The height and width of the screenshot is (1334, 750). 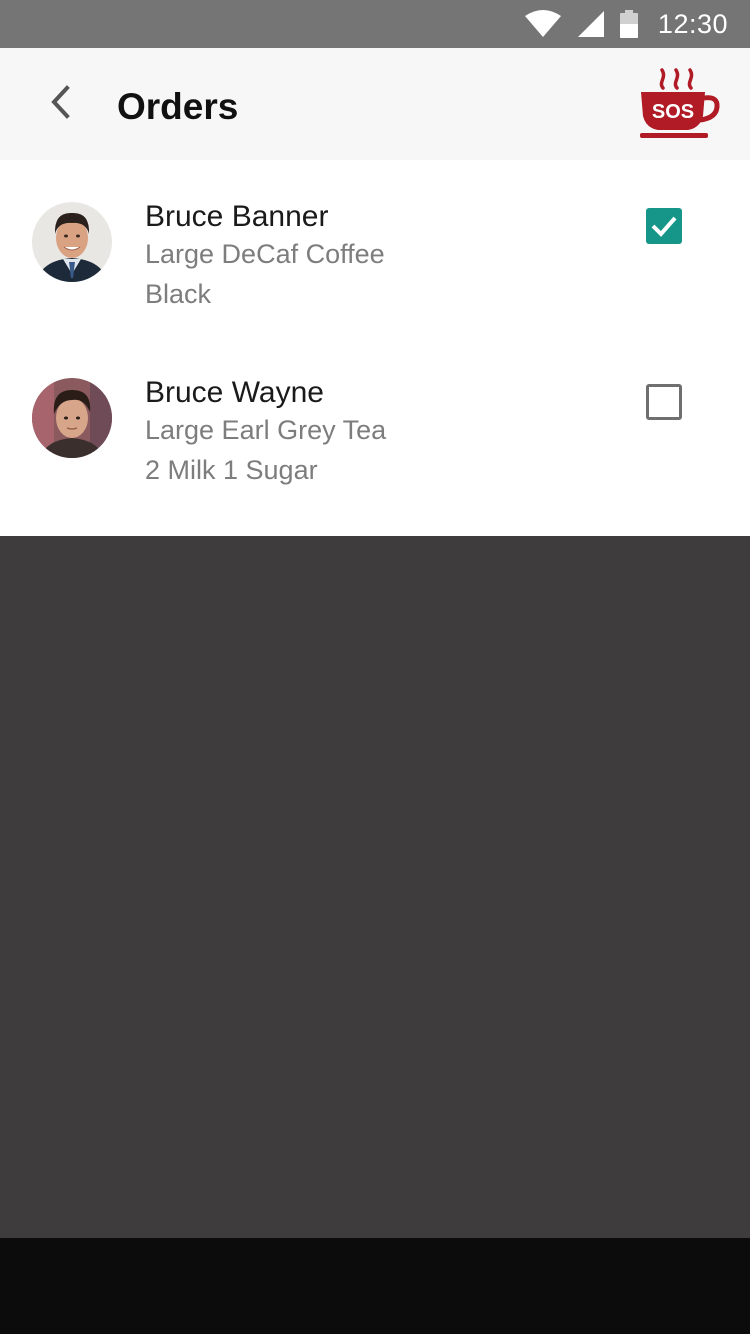 What do you see at coordinates (178, 106) in the screenshot?
I see `page-title: Orders` at bounding box center [178, 106].